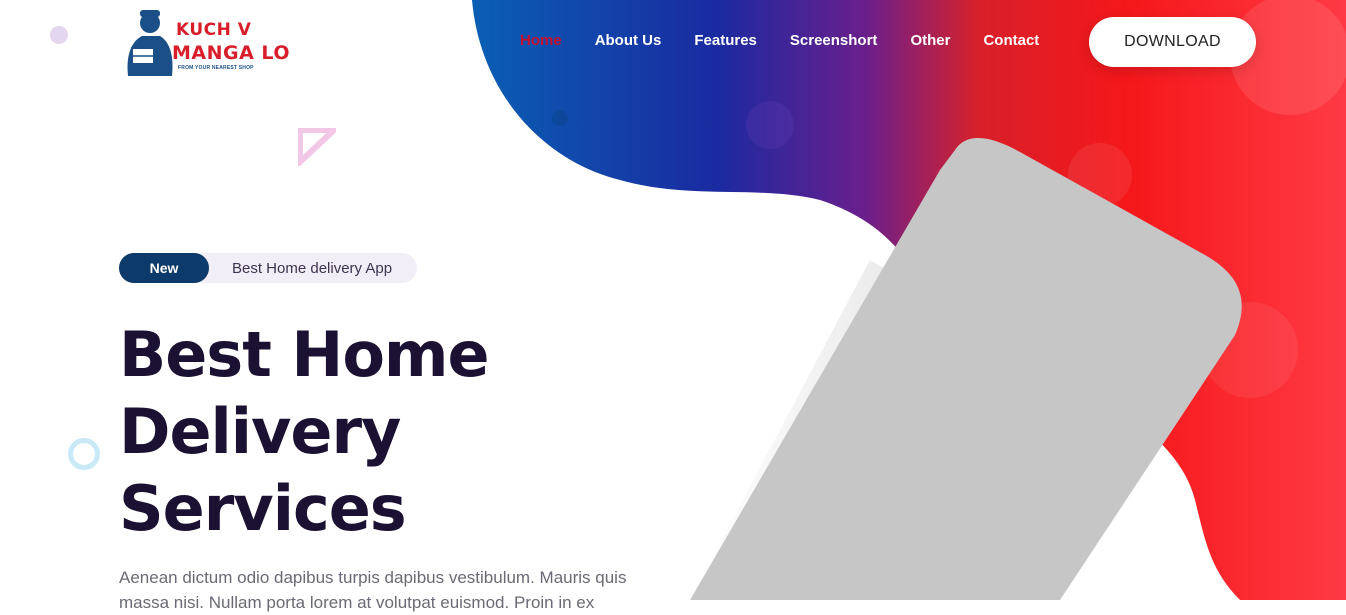  Describe the element at coordinates (84, 454) in the screenshot. I see `ring-icon` at that location.